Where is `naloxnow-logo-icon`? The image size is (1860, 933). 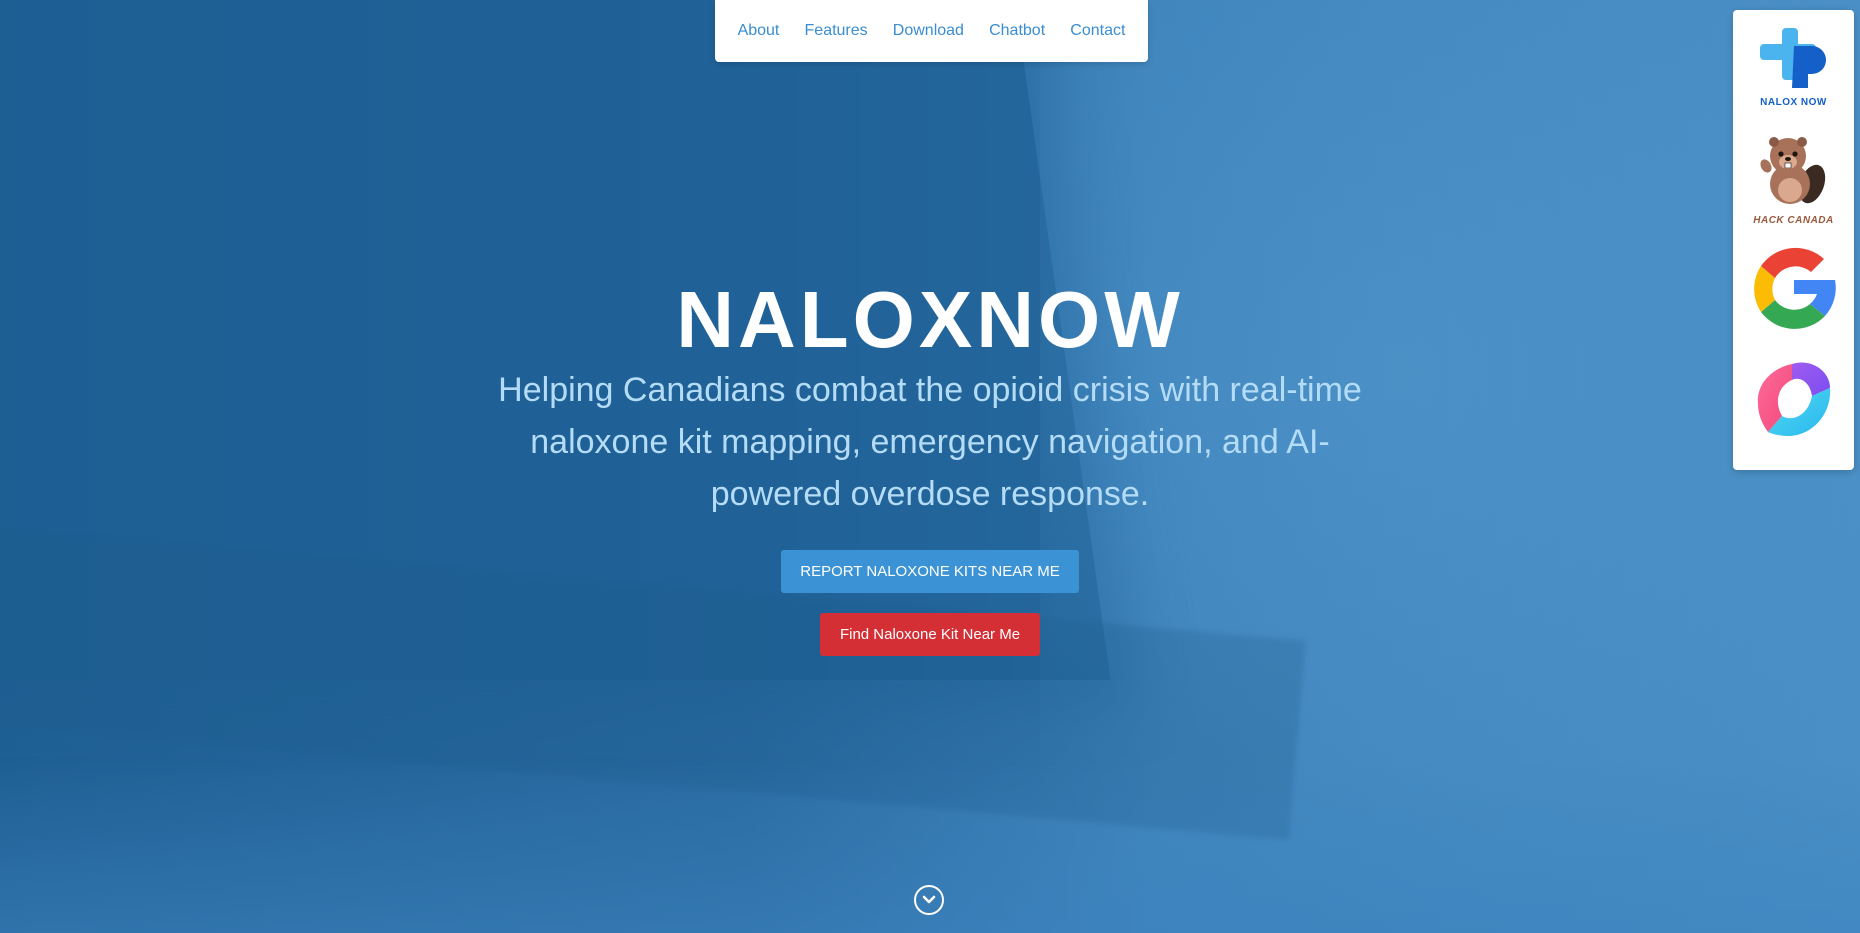 naloxnow-logo-icon is located at coordinates (1792, 58).